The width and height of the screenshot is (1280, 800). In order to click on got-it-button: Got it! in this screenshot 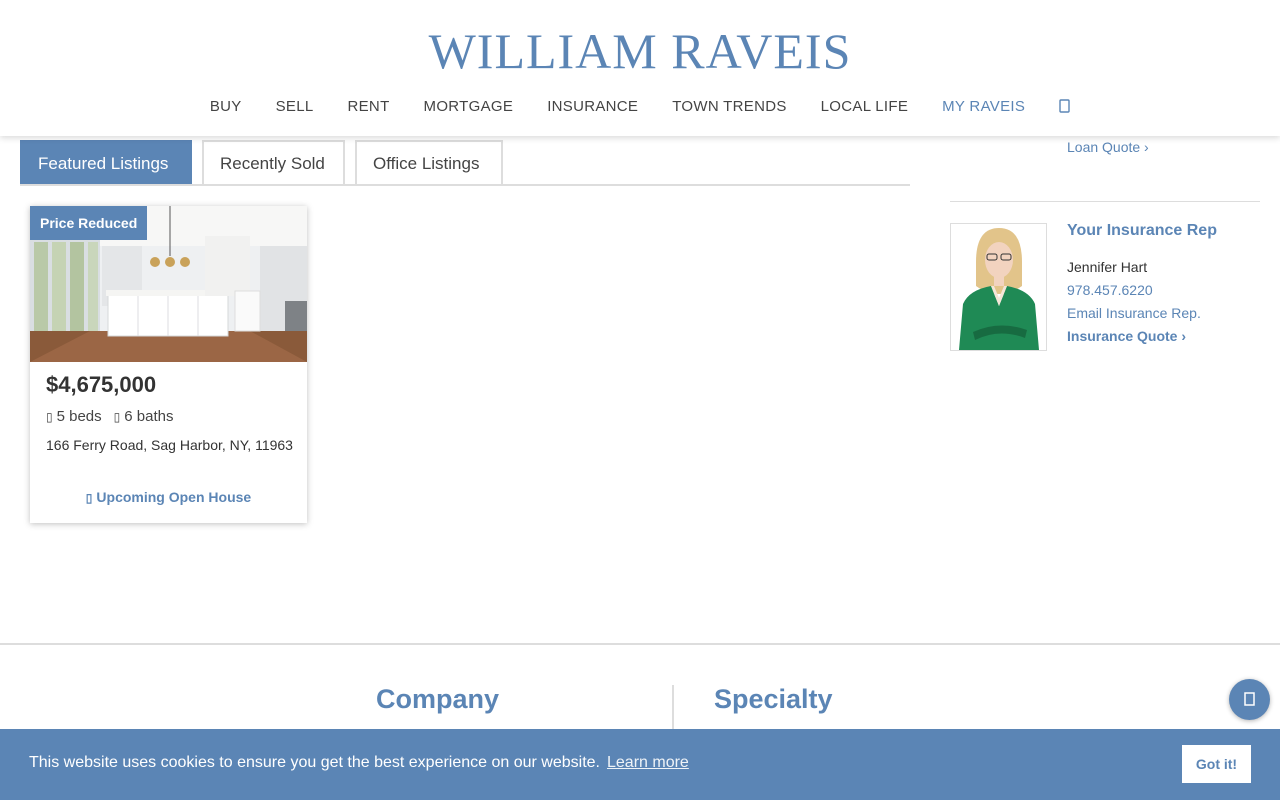, I will do `click(1216, 764)`.